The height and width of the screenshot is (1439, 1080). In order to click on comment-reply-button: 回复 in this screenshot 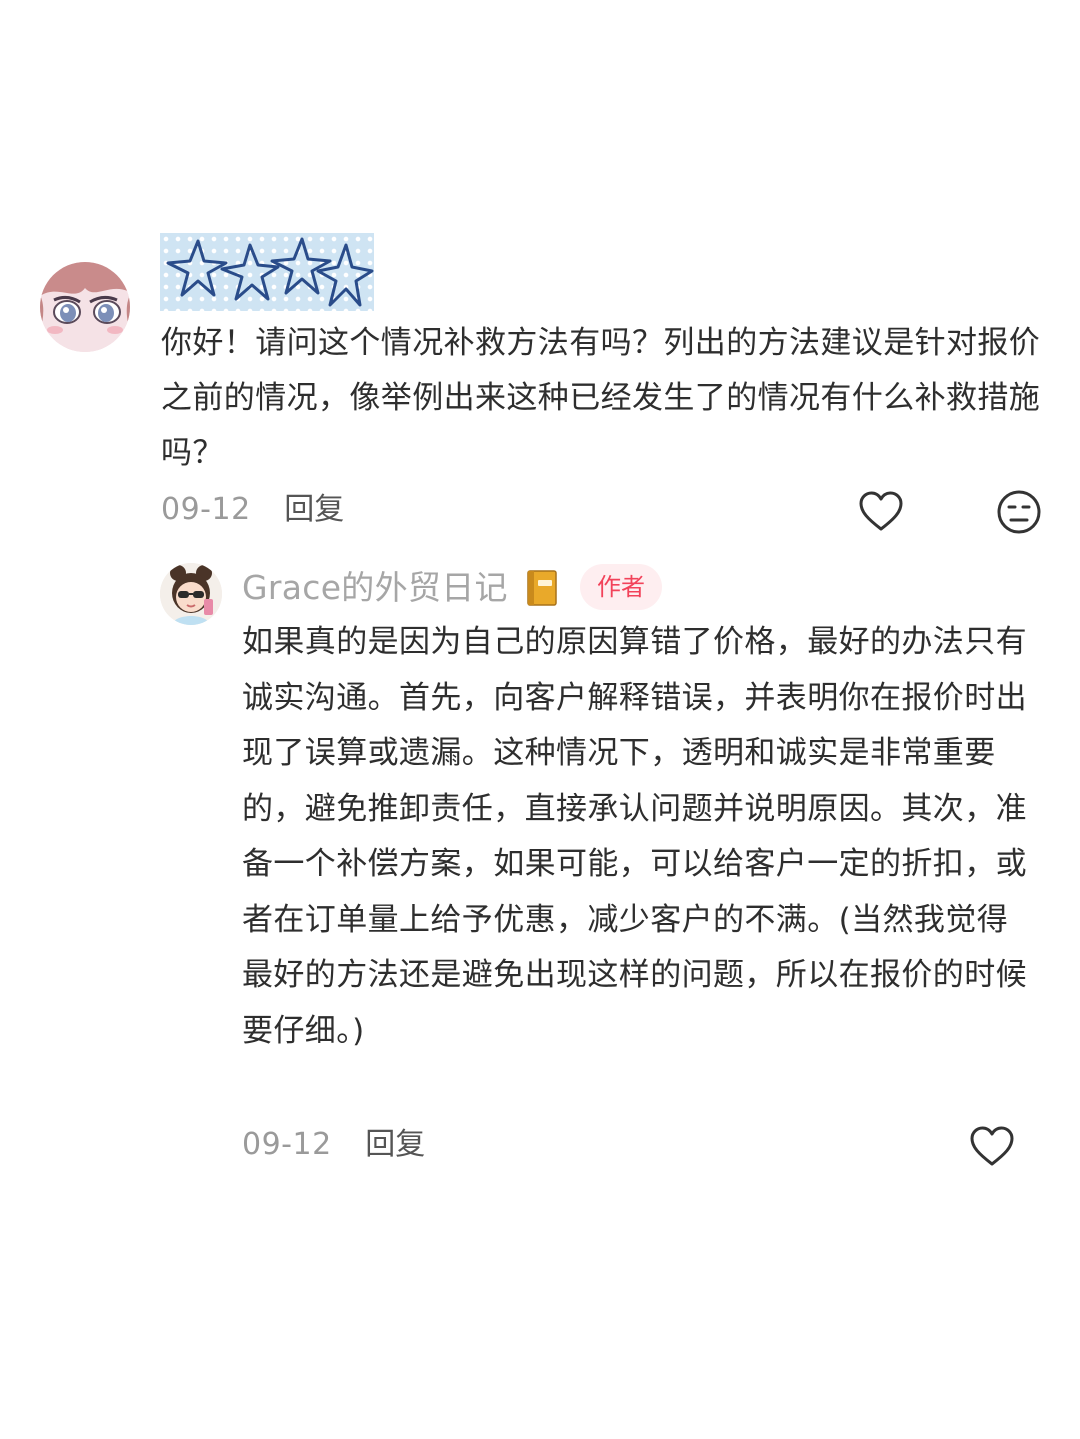, I will do `click(314, 509)`.